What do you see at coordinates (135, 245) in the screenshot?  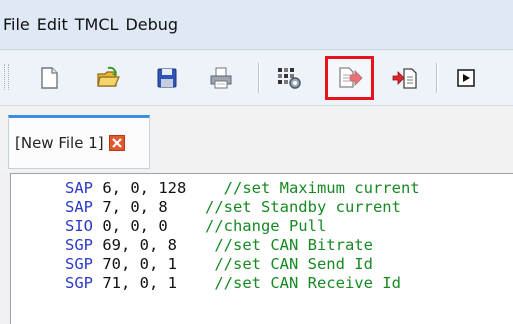 I see `code-args: 69, 0, 8` at bounding box center [135, 245].